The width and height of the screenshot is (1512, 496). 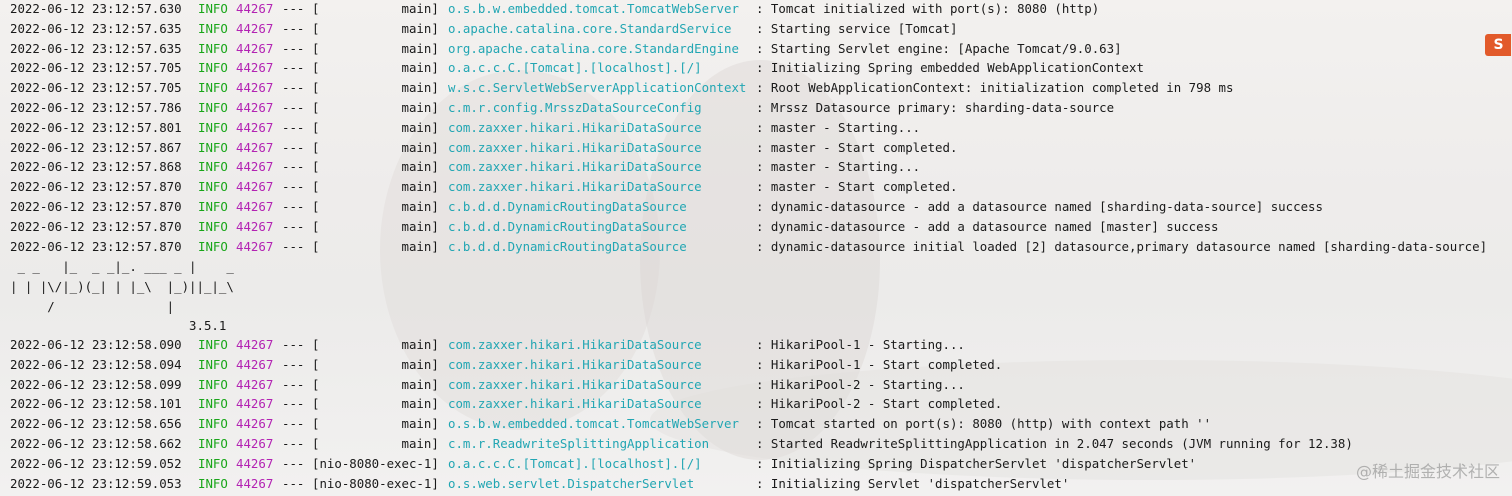 I want to click on log-timestamp: 2022-06-12 23:12:58.101, so click(x=96, y=404).